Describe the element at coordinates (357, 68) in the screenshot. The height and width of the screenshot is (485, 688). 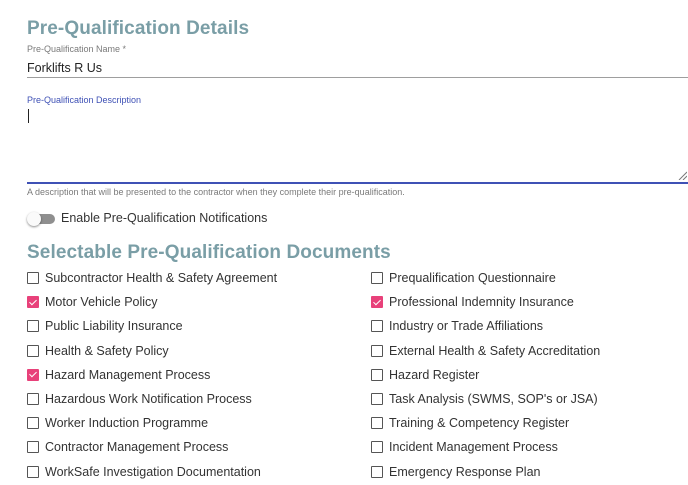
I see `name-input` at that location.